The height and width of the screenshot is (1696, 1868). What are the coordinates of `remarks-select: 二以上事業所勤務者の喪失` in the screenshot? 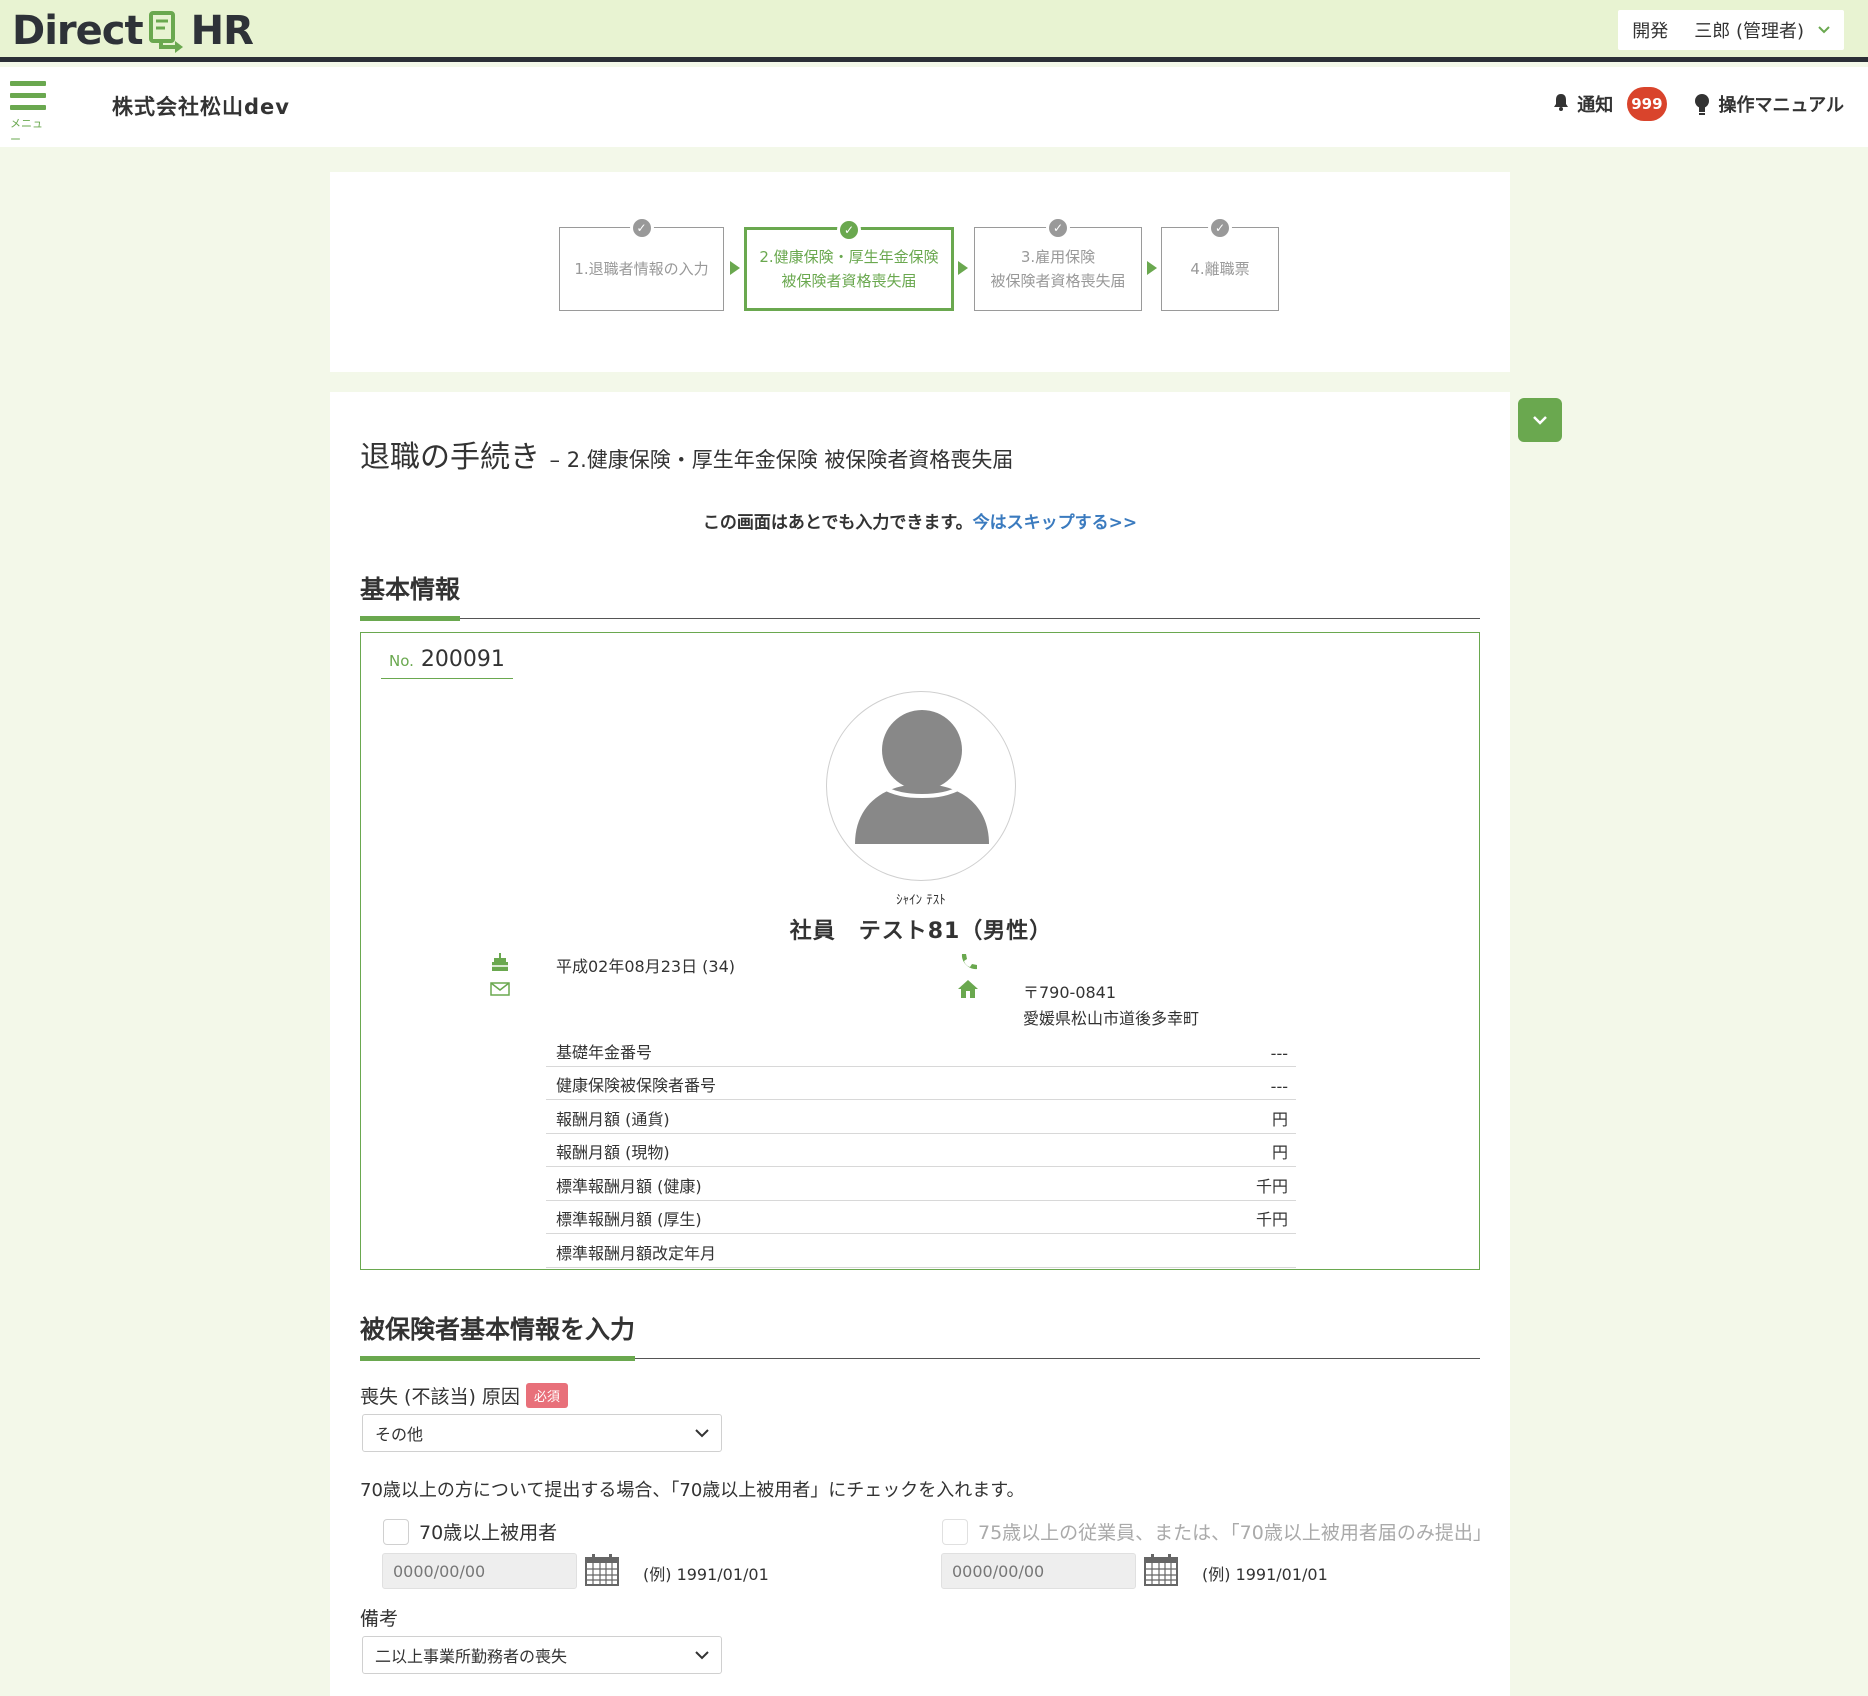 It's located at (542, 1655).